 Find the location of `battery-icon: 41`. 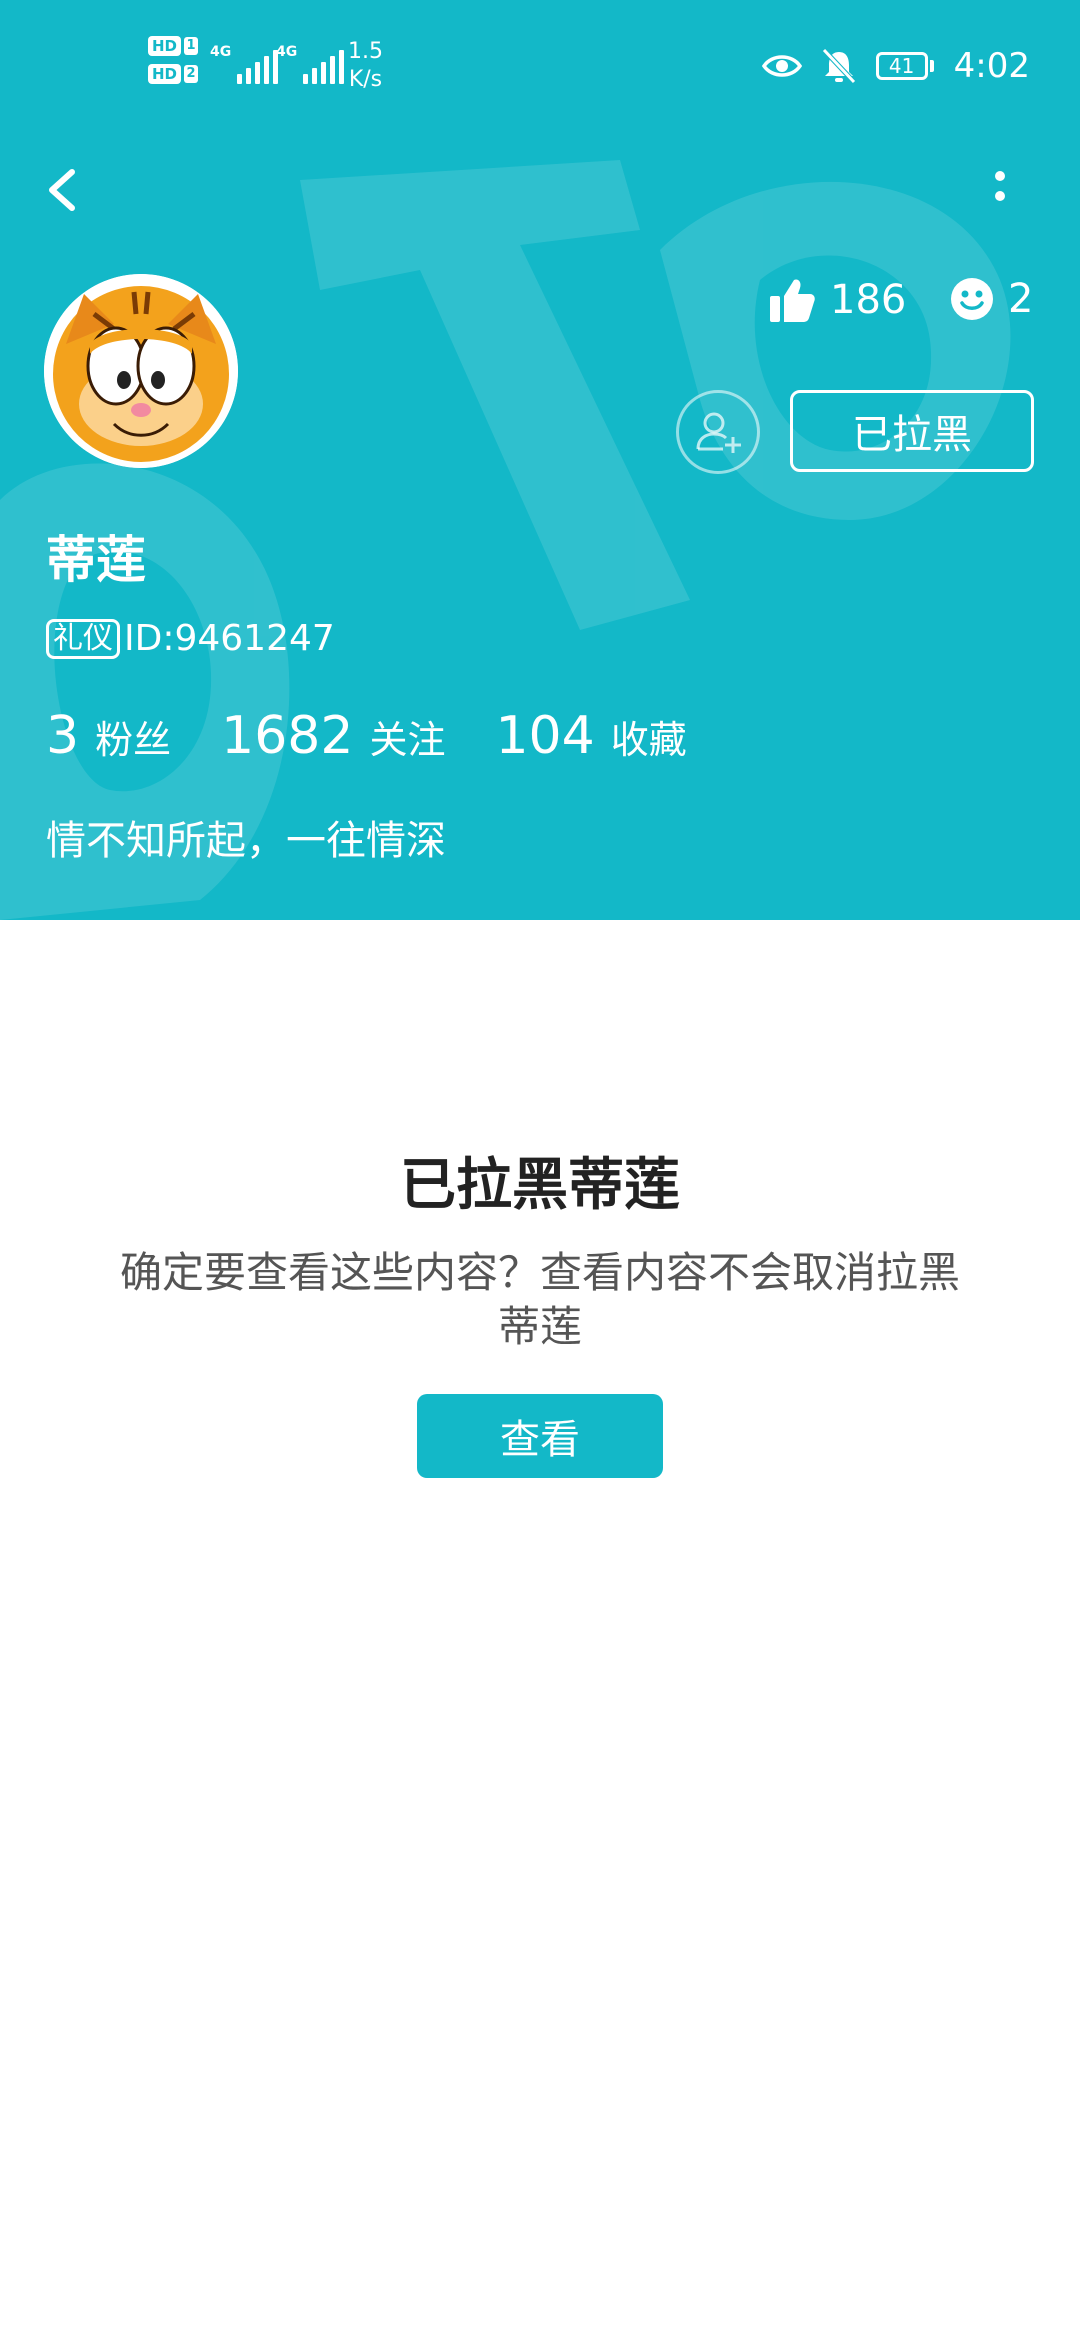

battery-icon: 41 is located at coordinates (904, 66).